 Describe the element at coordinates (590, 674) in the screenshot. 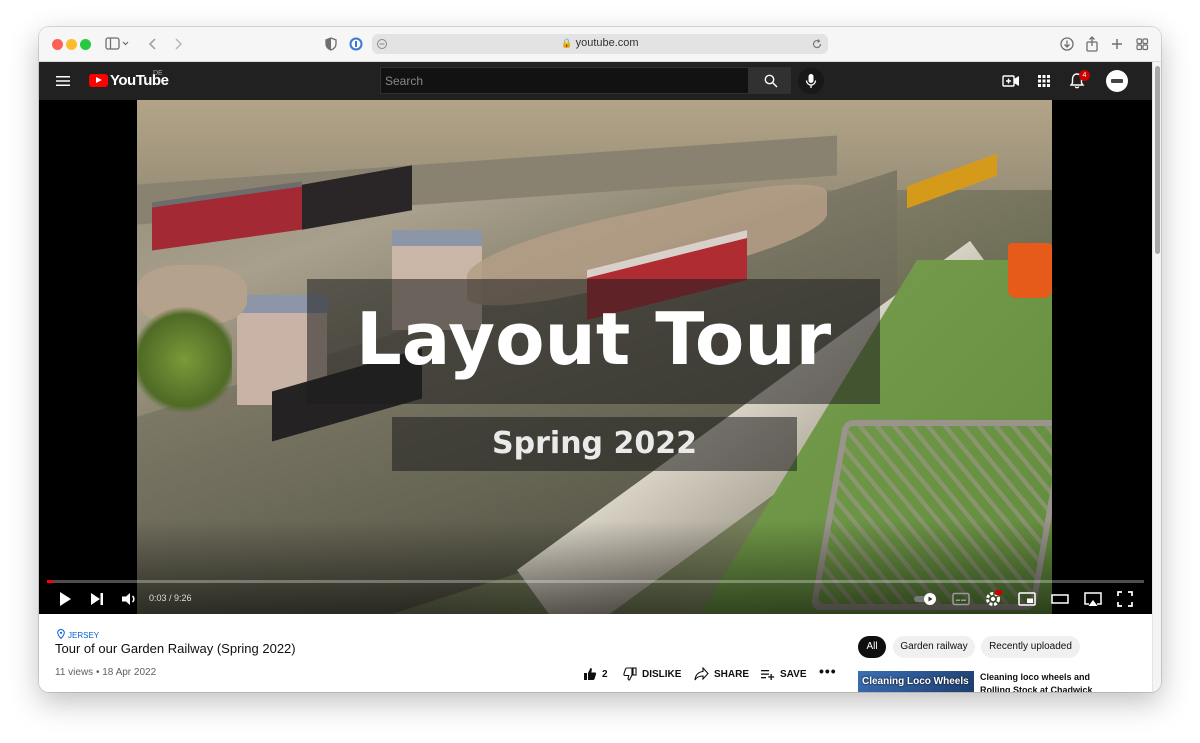

I see `thumbs-up-icon` at that location.